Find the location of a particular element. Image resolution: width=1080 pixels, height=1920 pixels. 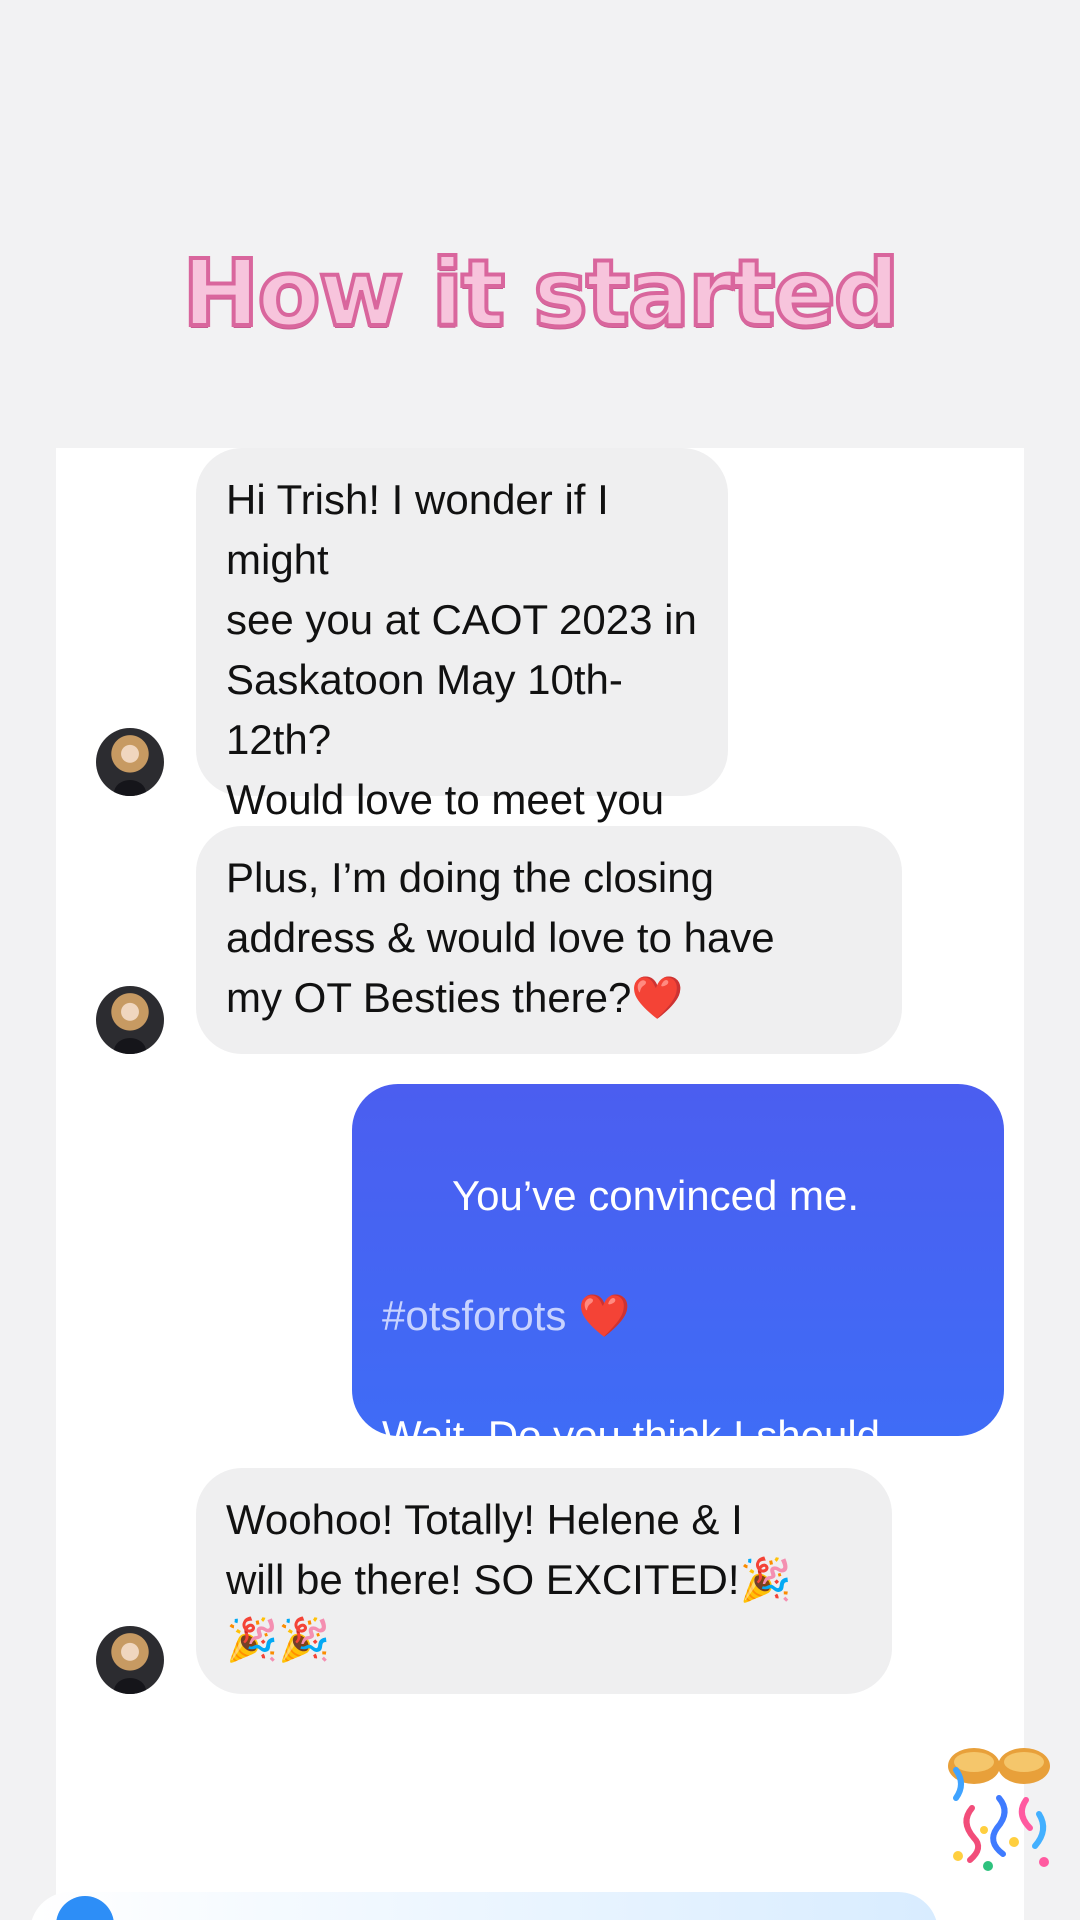

party-popper-sticker-icon is located at coordinates (999, 1809).